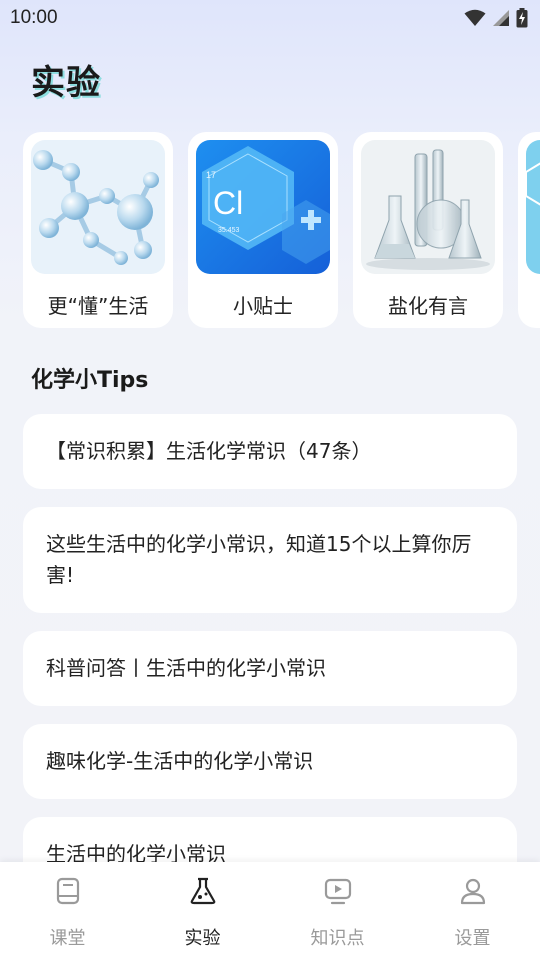 This screenshot has height=960, width=540. What do you see at coordinates (211, 175) in the screenshot?
I see `atomic-number: 17` at bounding box center [211, 175].